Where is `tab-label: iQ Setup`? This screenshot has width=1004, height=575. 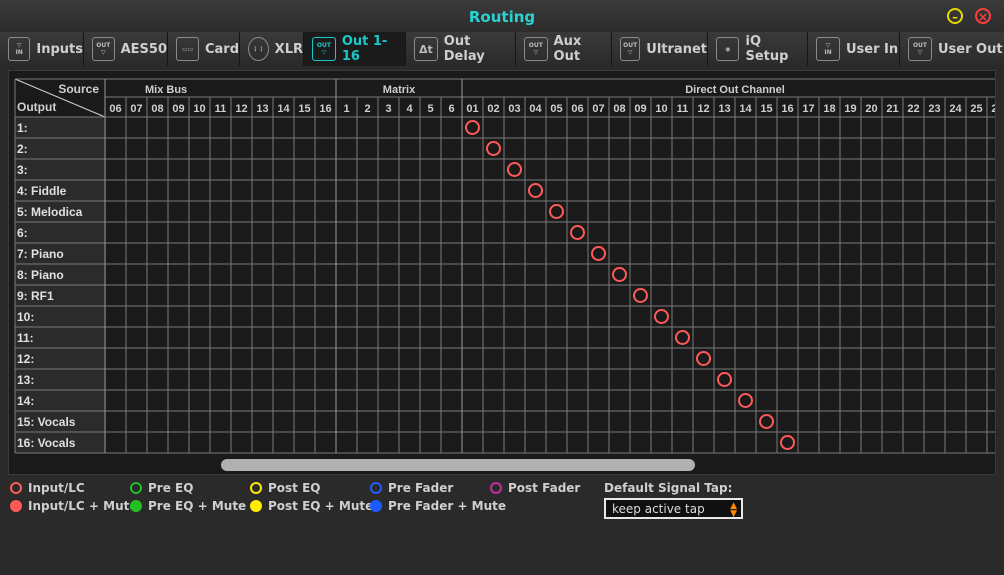
tab-label: iQ Setup is located at coordinates (767, 49).